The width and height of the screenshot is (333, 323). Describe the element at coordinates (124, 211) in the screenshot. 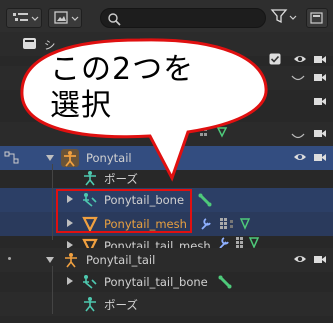

I see `selection-highlight-box` at that location.